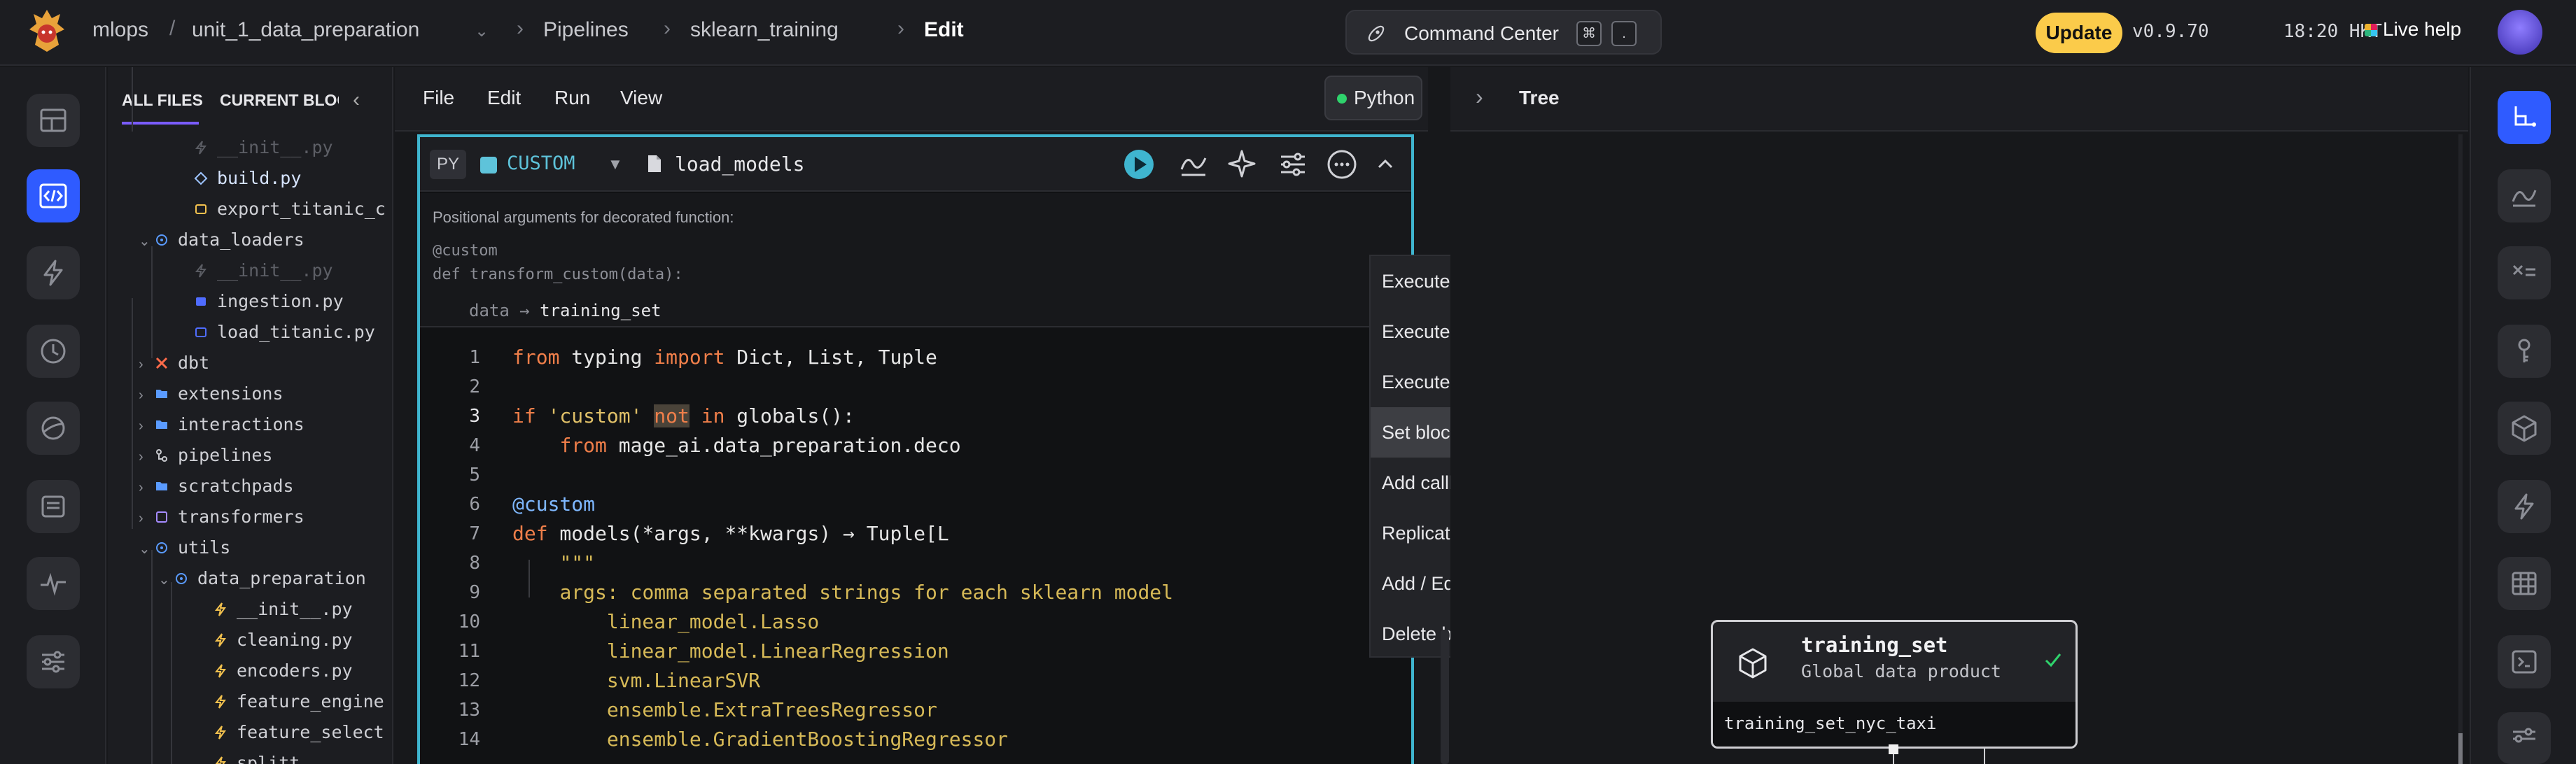 The image size is (2576, 764). Describe the element at coordinates (275, 674) in the screenshot. I see `file-item: encoders.py` at that location.